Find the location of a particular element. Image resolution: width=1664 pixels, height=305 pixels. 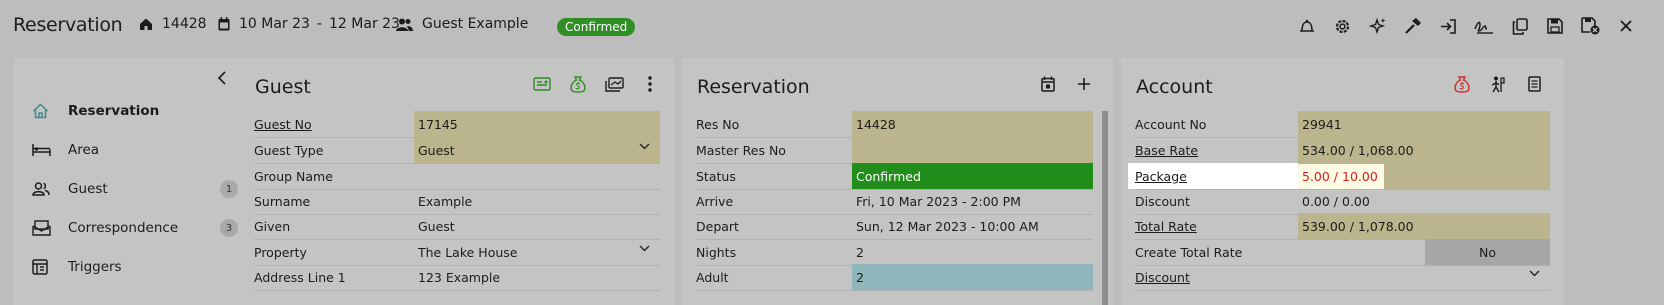

field-row: Account No 29941 is located at coordinates (1342, 124).